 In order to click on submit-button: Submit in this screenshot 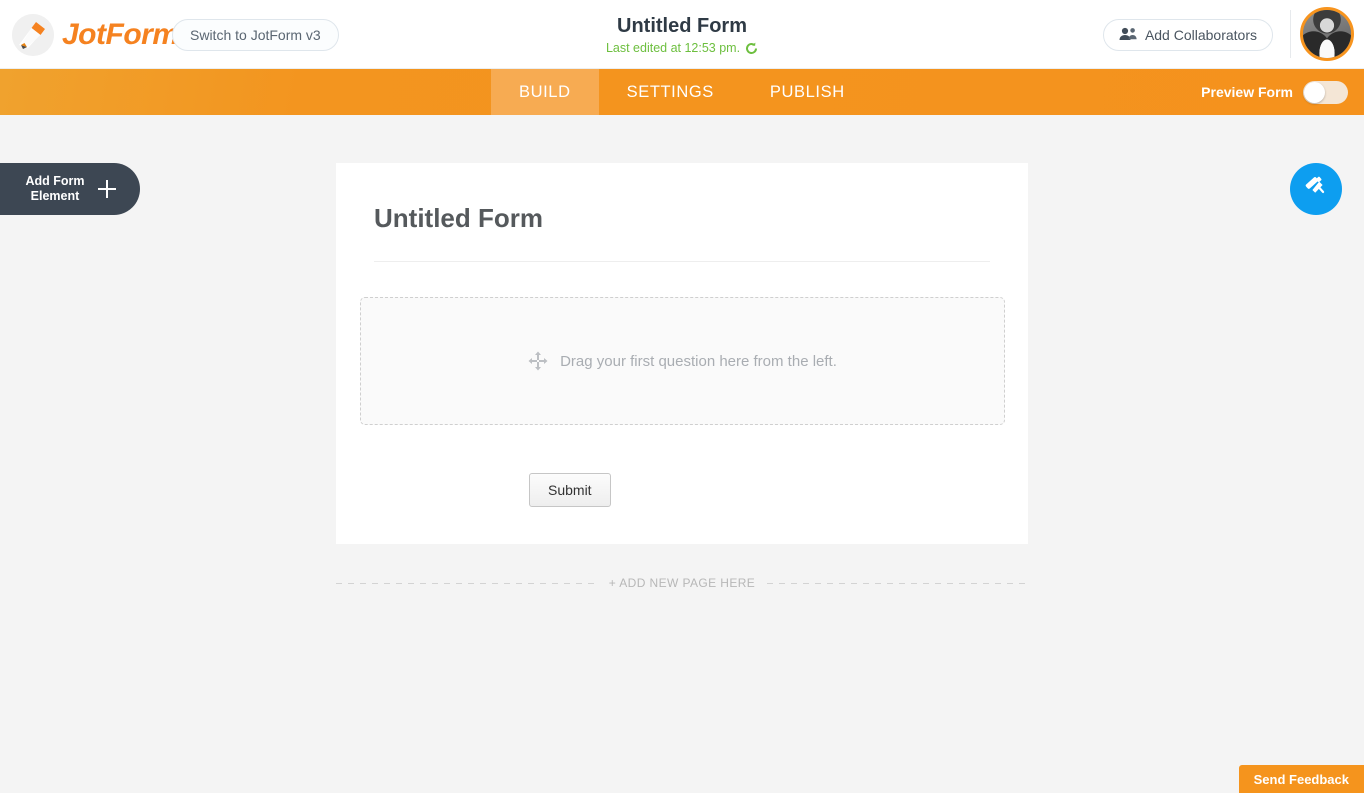, I will do `click(570, 490)`.